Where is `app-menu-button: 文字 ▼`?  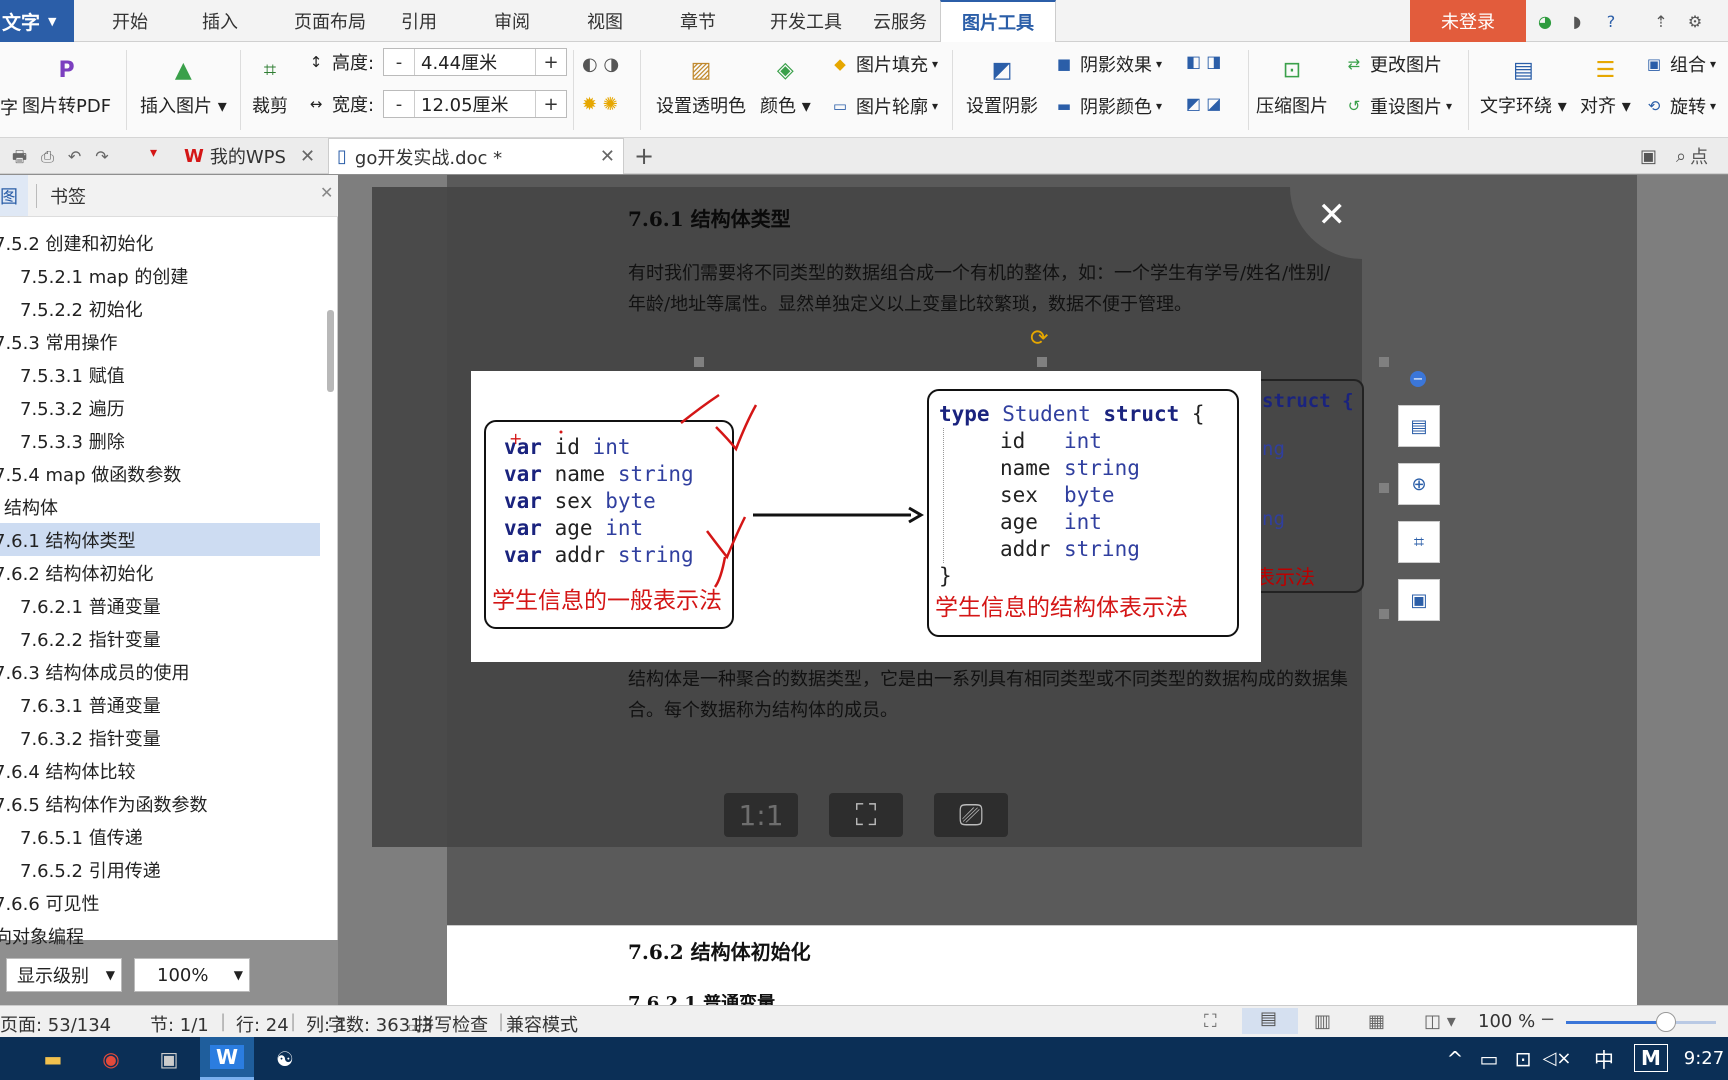
app-menu-button: 文字 ▼ is located at coordinates (37, 21).